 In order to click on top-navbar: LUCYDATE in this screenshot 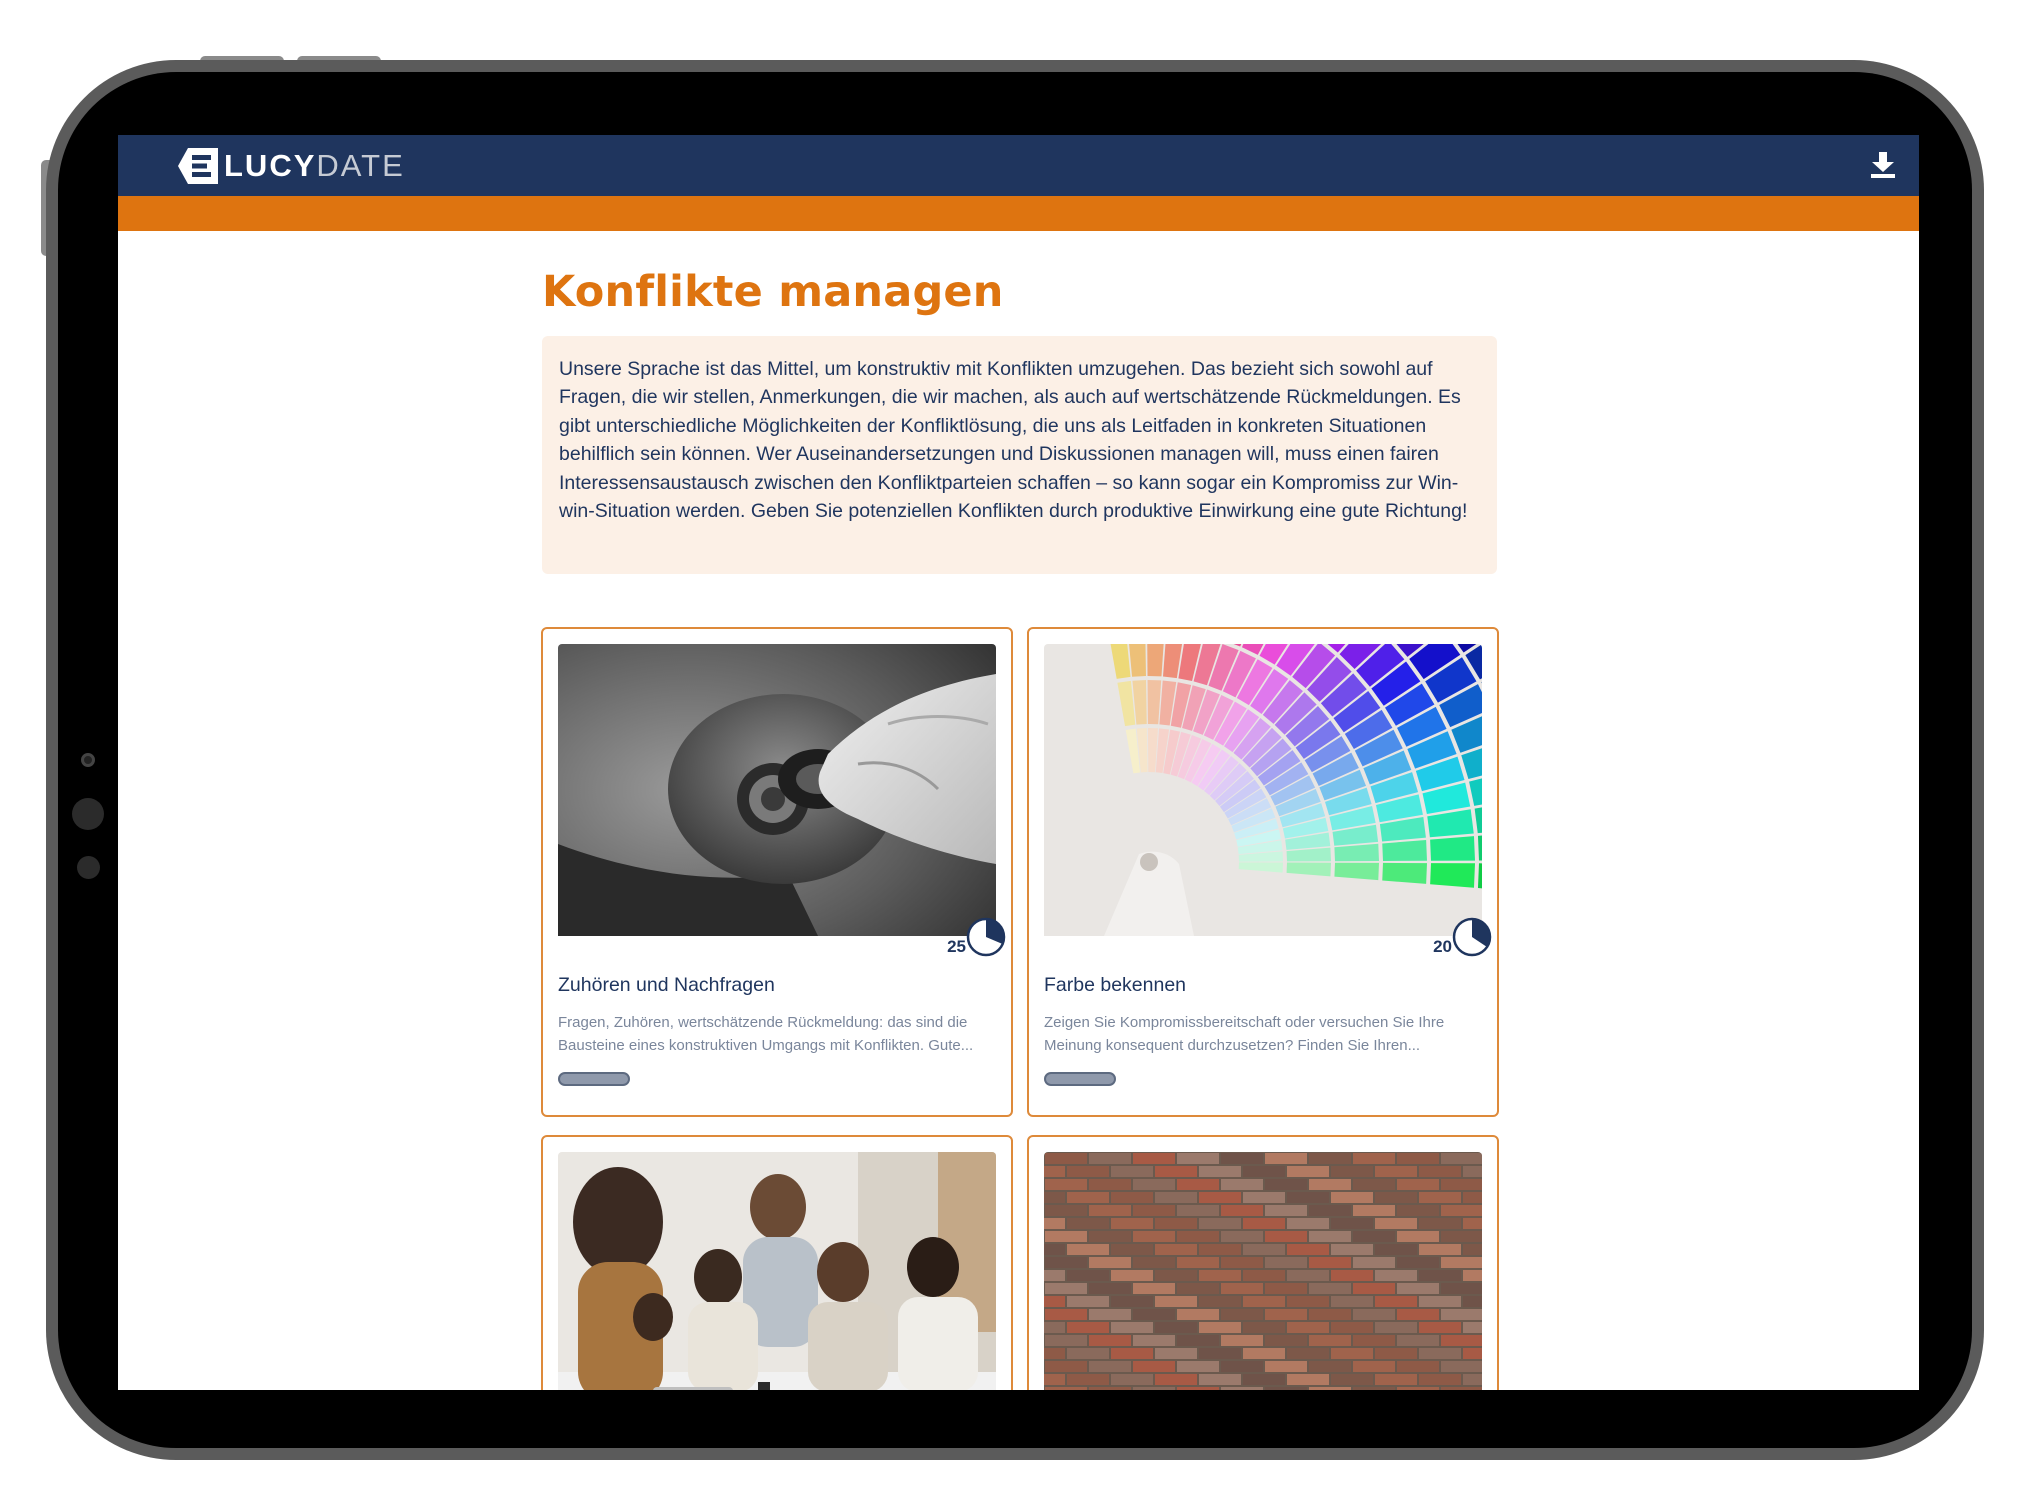, I will do `click(1018, 165)`.